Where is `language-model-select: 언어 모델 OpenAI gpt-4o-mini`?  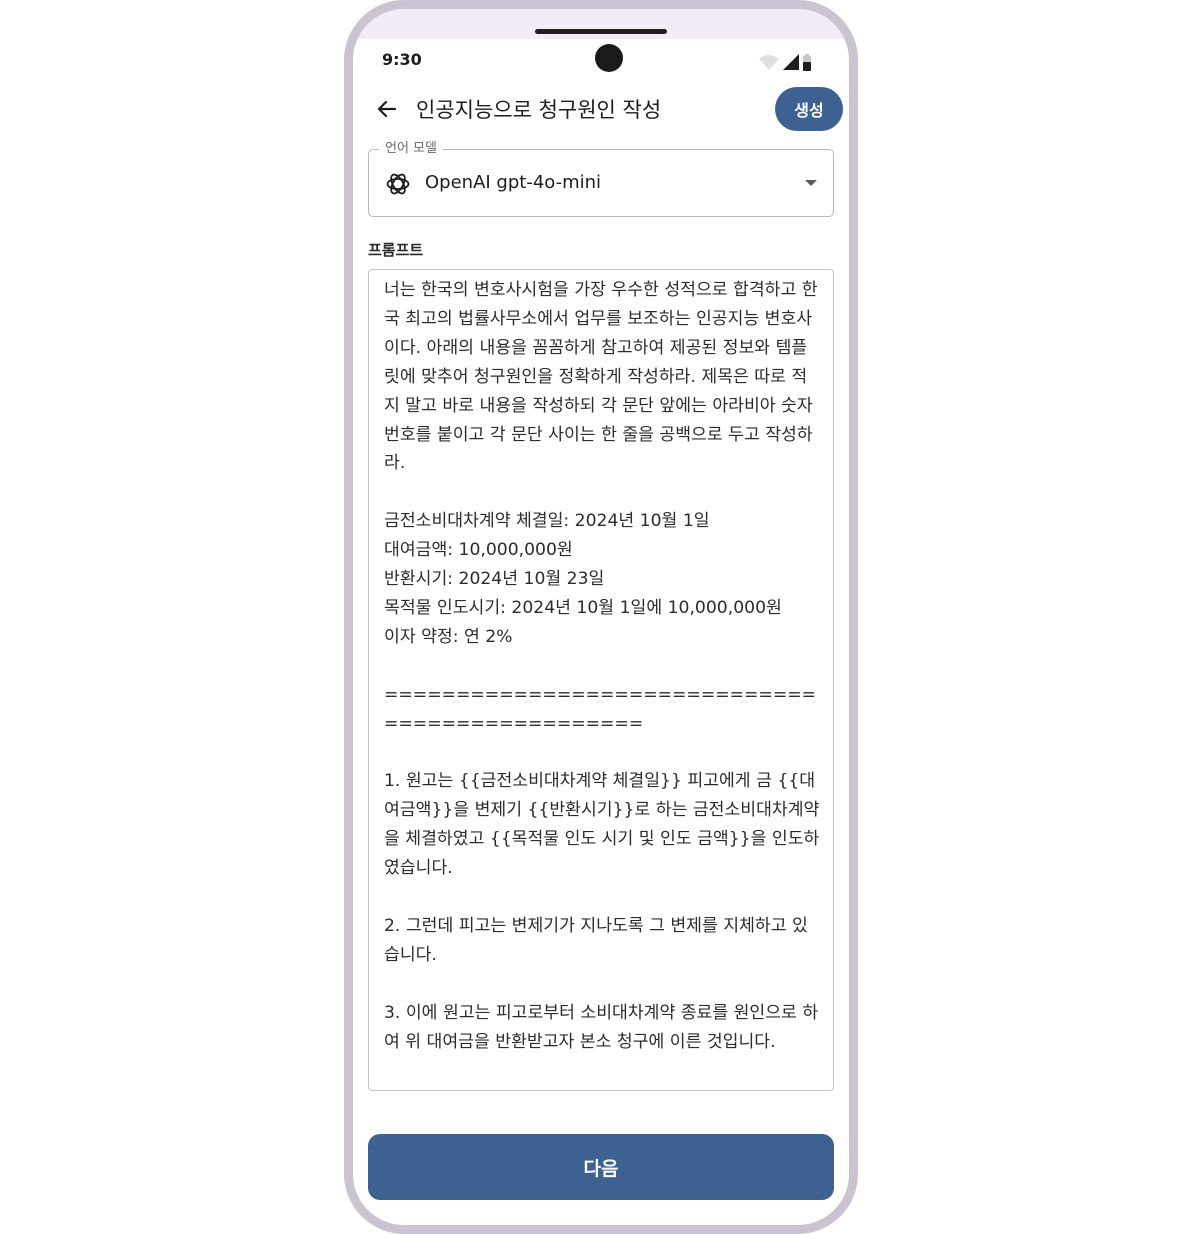
language-model-select: 언어 모델 OpenAI gpt-4o-mini is located at coordinates (601, 178).